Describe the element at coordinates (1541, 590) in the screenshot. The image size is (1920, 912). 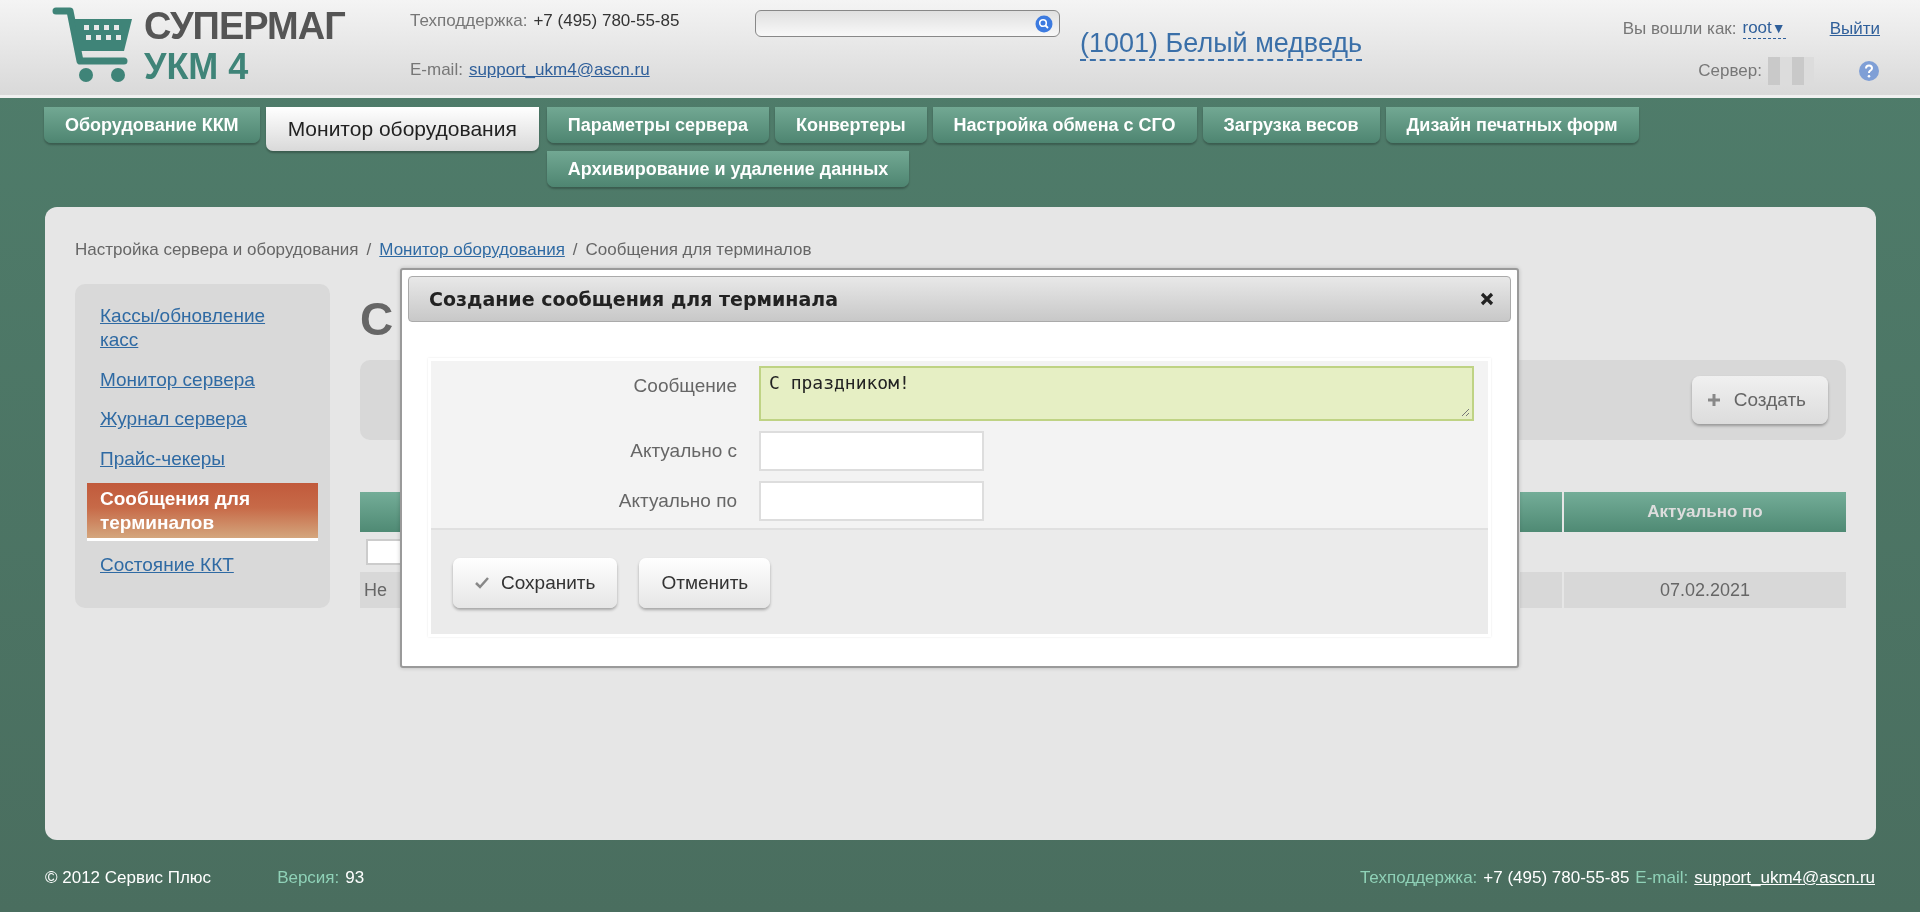
I see `table-cell` at that location.